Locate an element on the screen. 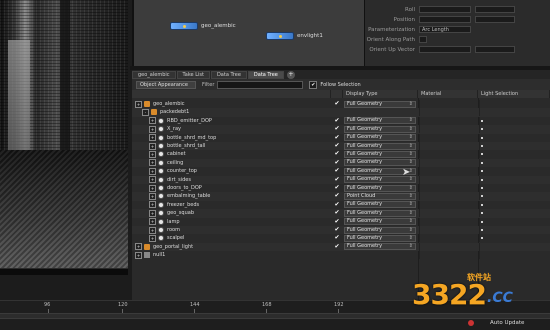 This screenshot has height=330, width=550. tree-row: + geo_portal_light ✔ Full Geometry ⇕ is located at coordinates (341, 247).